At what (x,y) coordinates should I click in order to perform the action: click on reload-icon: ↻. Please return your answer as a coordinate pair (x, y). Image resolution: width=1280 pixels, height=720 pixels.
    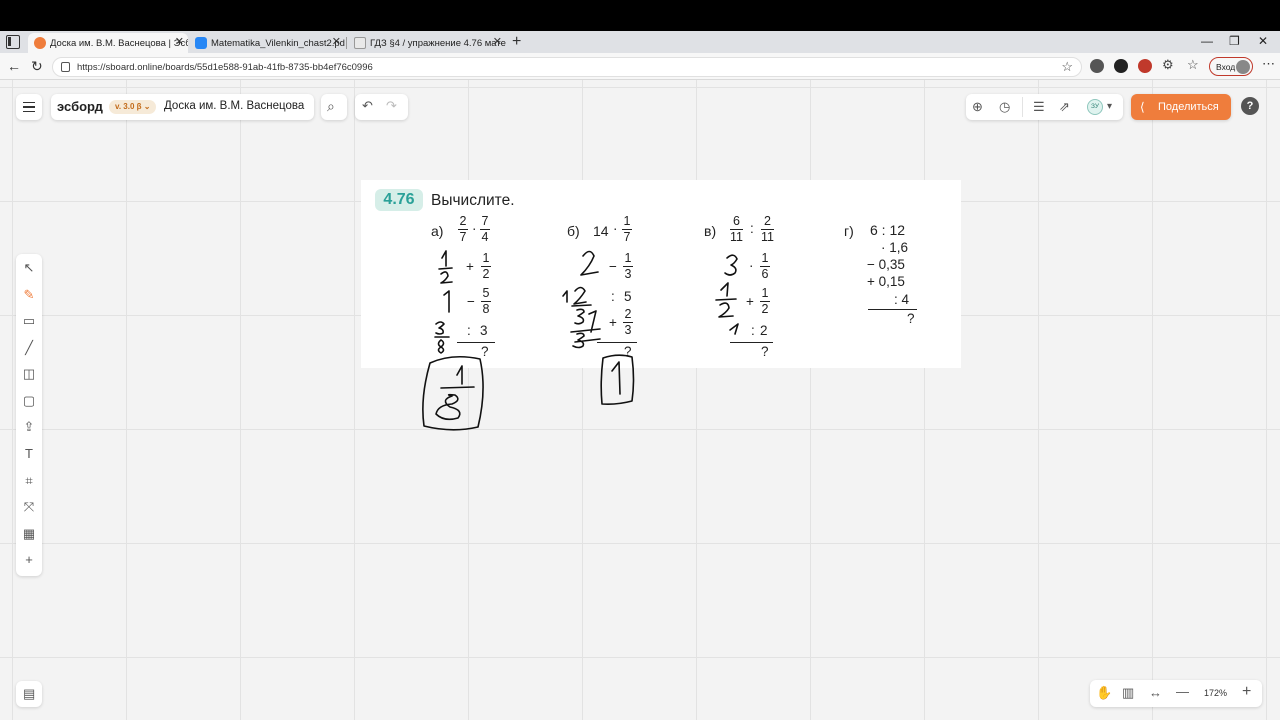
    Looking at the image, I should click on (37, 66).